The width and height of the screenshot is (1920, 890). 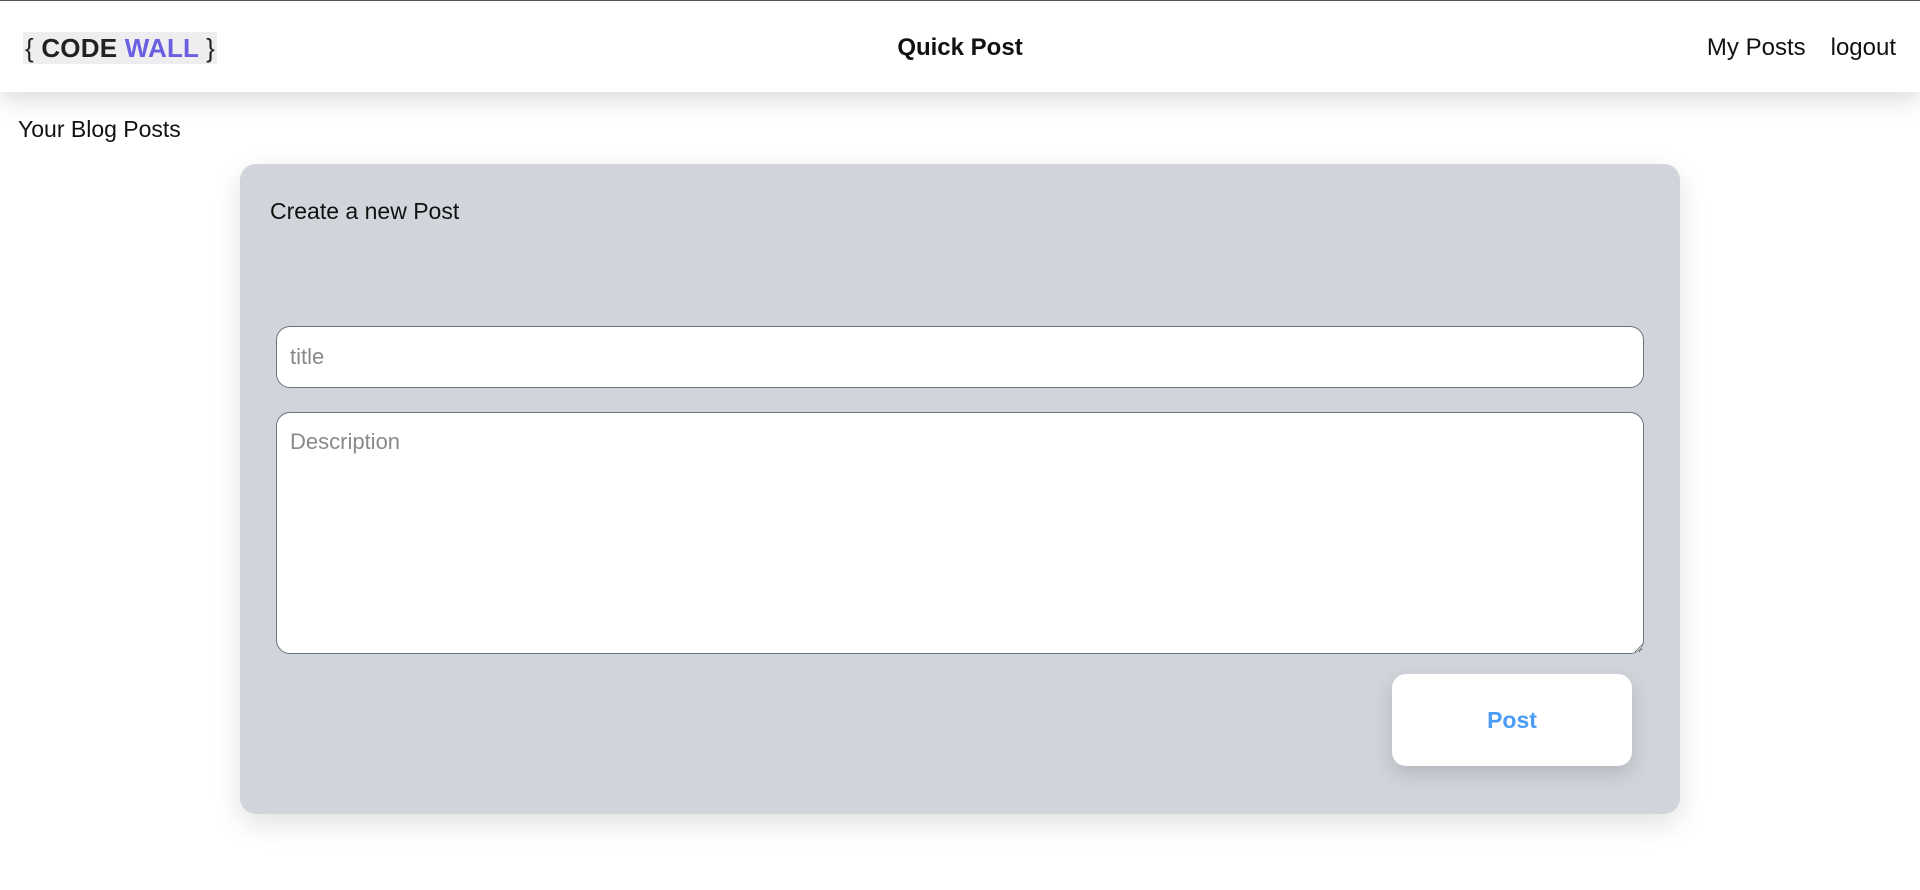 I want to click on section-heading: Your Blog Posts, so click(x=99, y=129).